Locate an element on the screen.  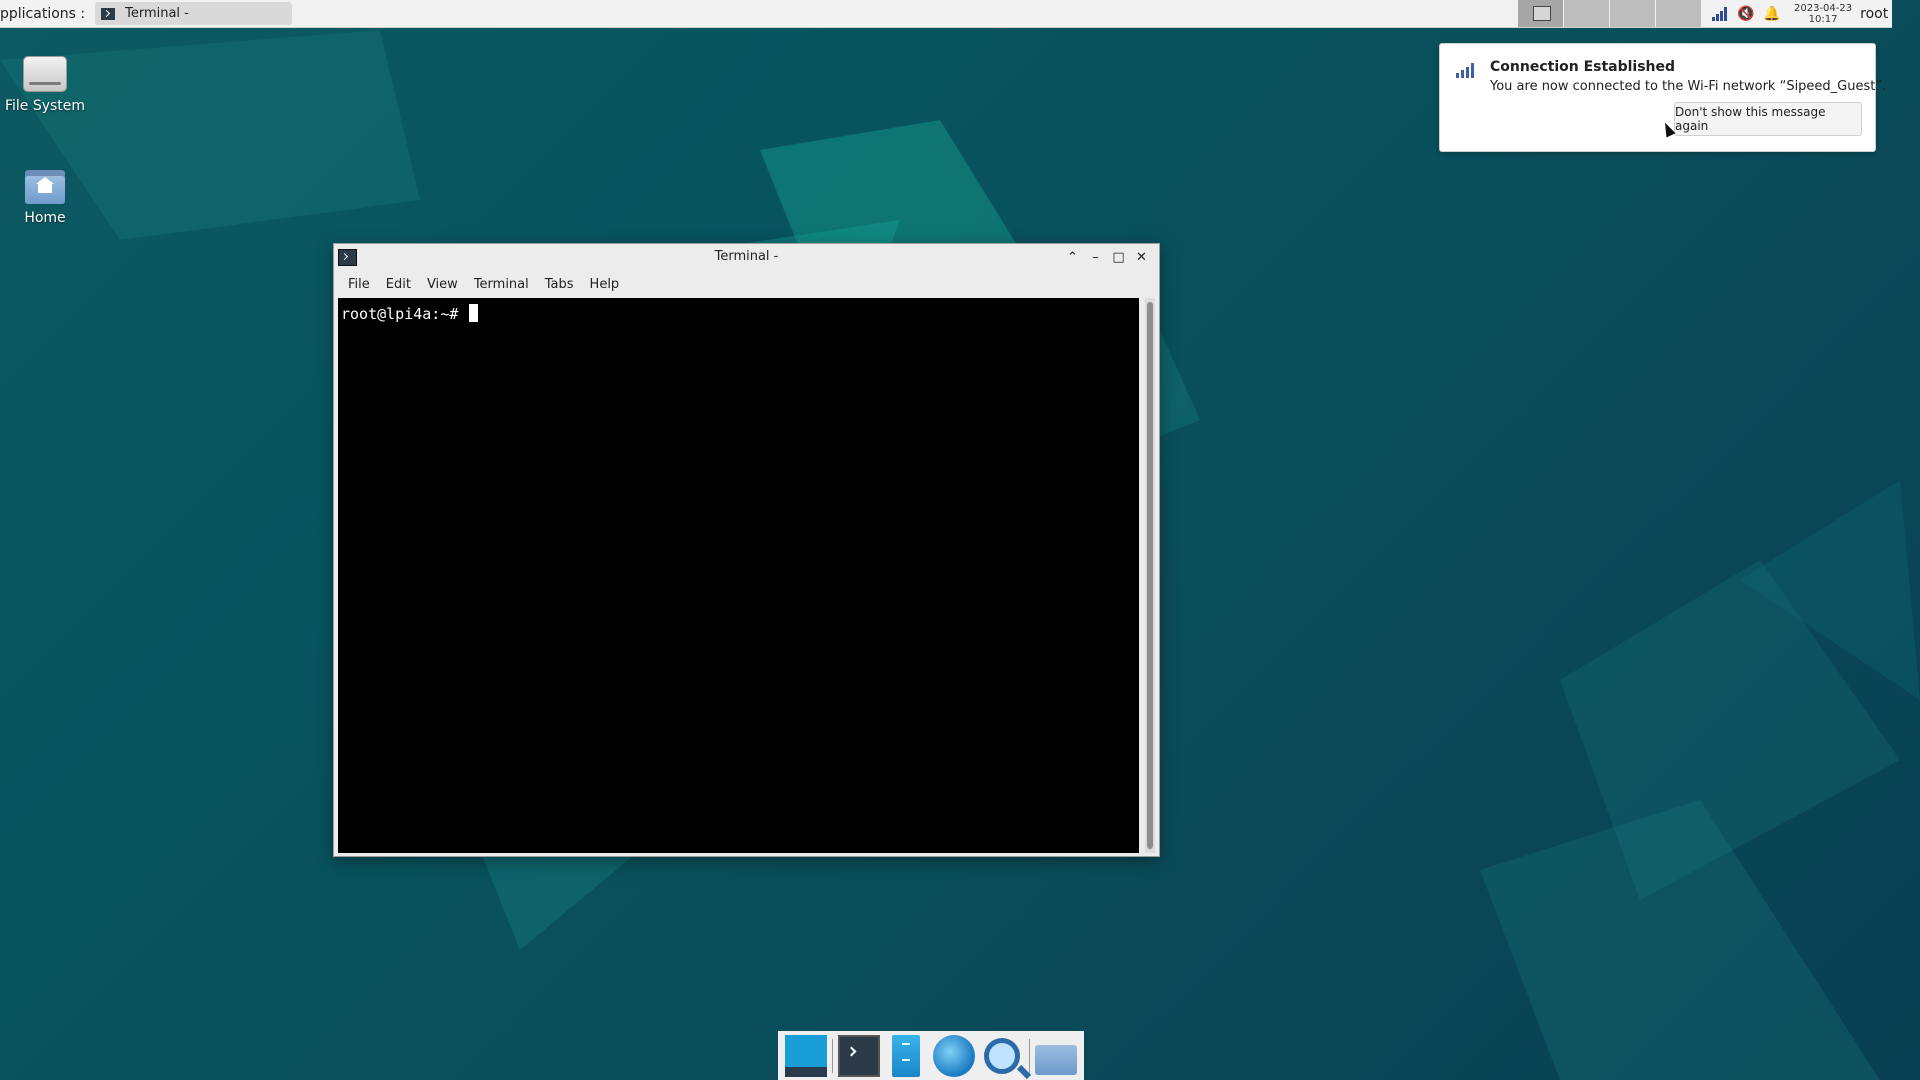
roll-up-button: ⌃ is located at coordinates (1072, 257).